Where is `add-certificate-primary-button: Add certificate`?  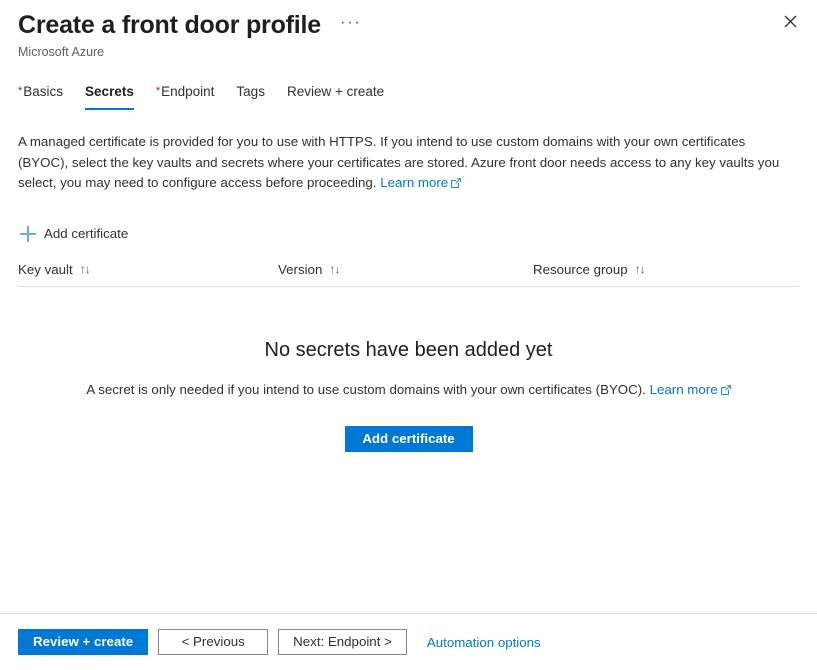
add-certificate-primary-button: Add certificate is located at coordinates (408, 438).